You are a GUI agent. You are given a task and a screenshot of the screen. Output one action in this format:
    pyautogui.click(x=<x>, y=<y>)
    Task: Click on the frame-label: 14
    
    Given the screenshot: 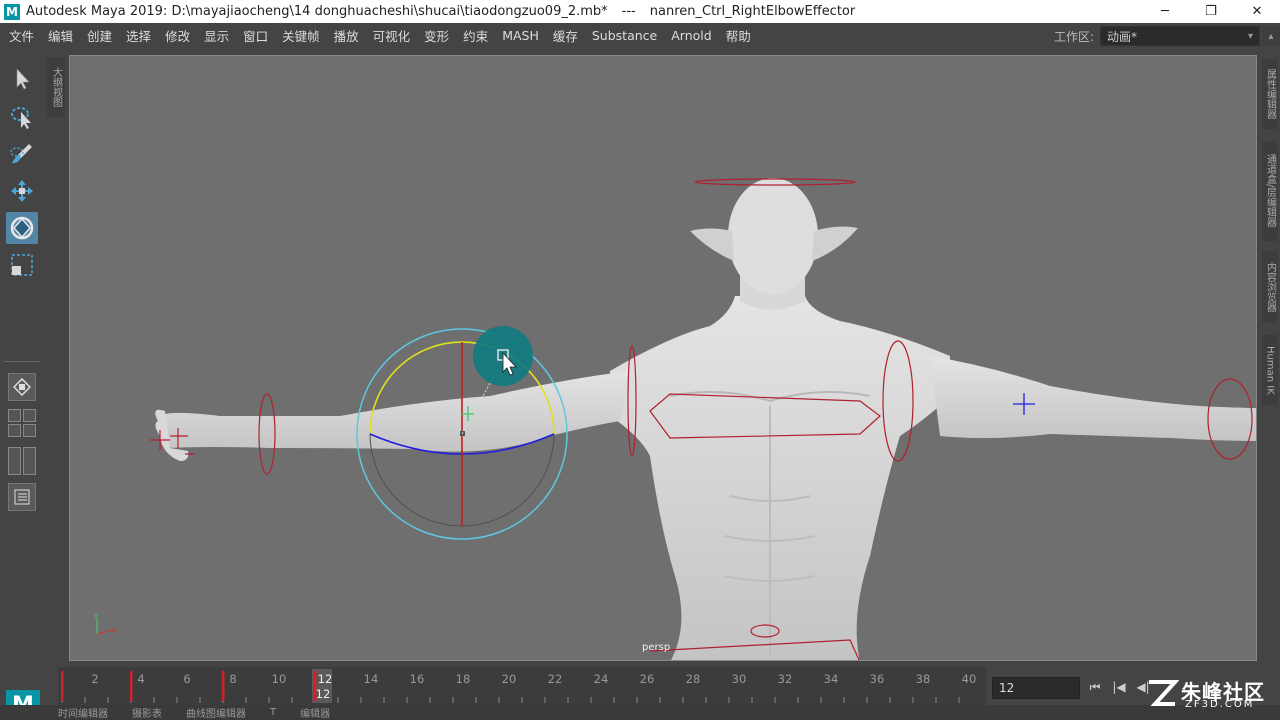 What is the action you would take?
    pyautogui.click(x=371, y=679)
    